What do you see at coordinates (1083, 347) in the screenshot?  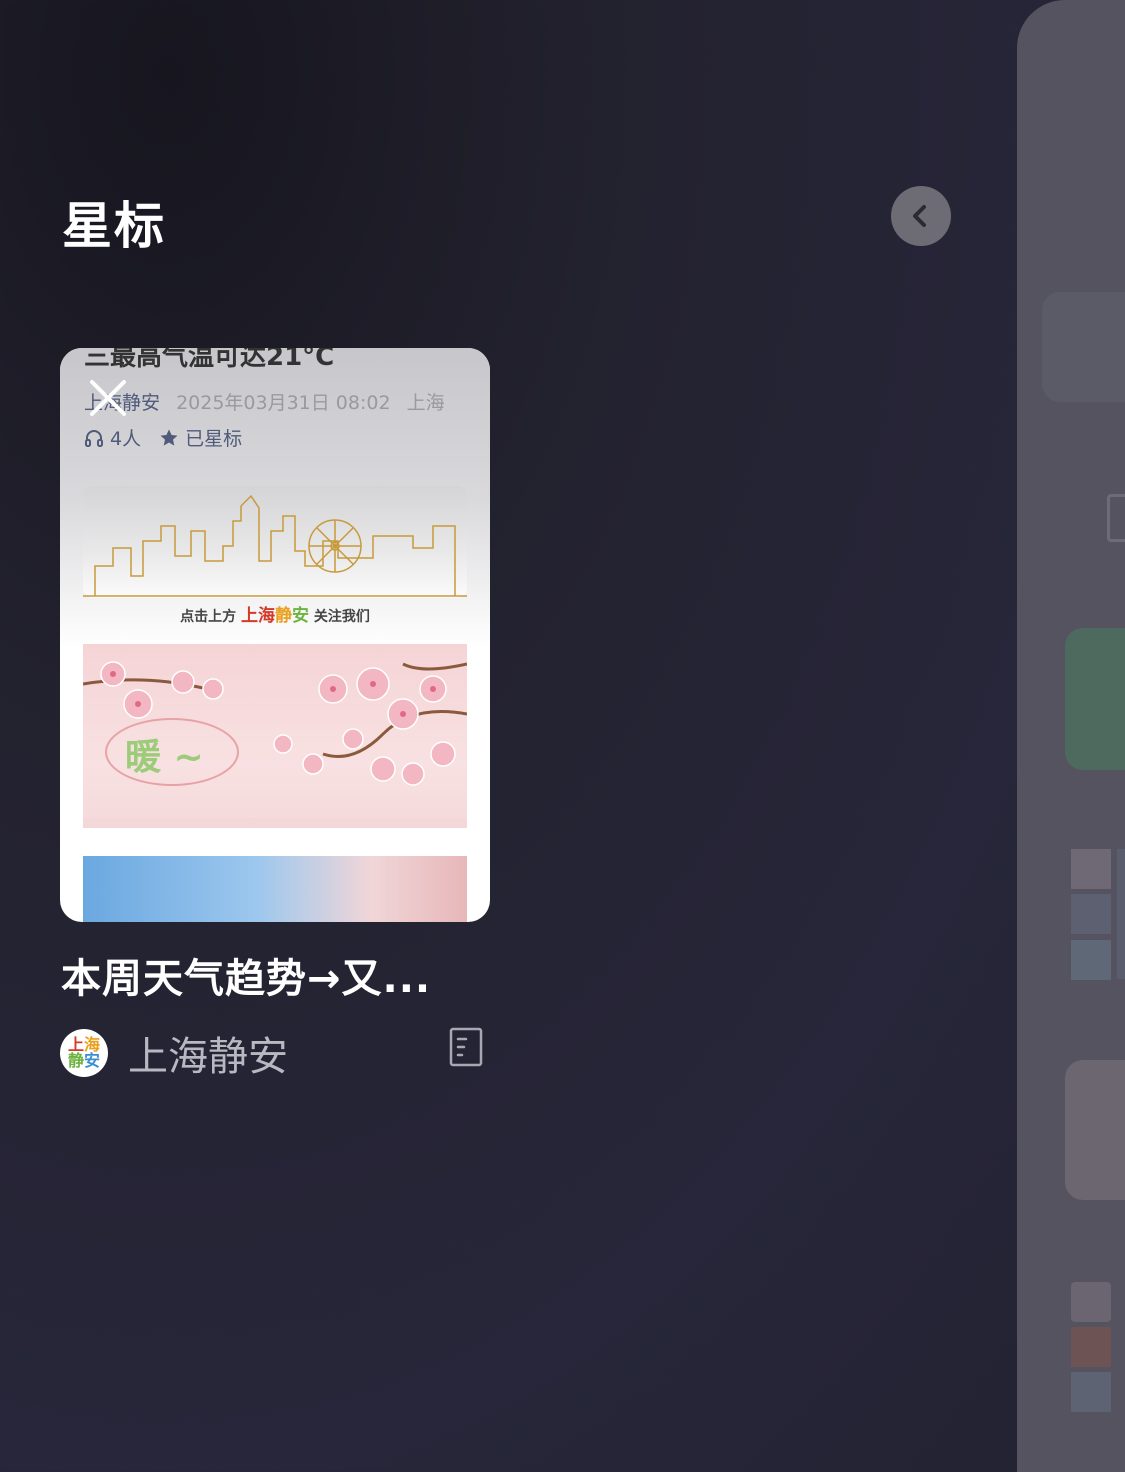 I see `peek-search-box` at bounding box center [1083, 347].